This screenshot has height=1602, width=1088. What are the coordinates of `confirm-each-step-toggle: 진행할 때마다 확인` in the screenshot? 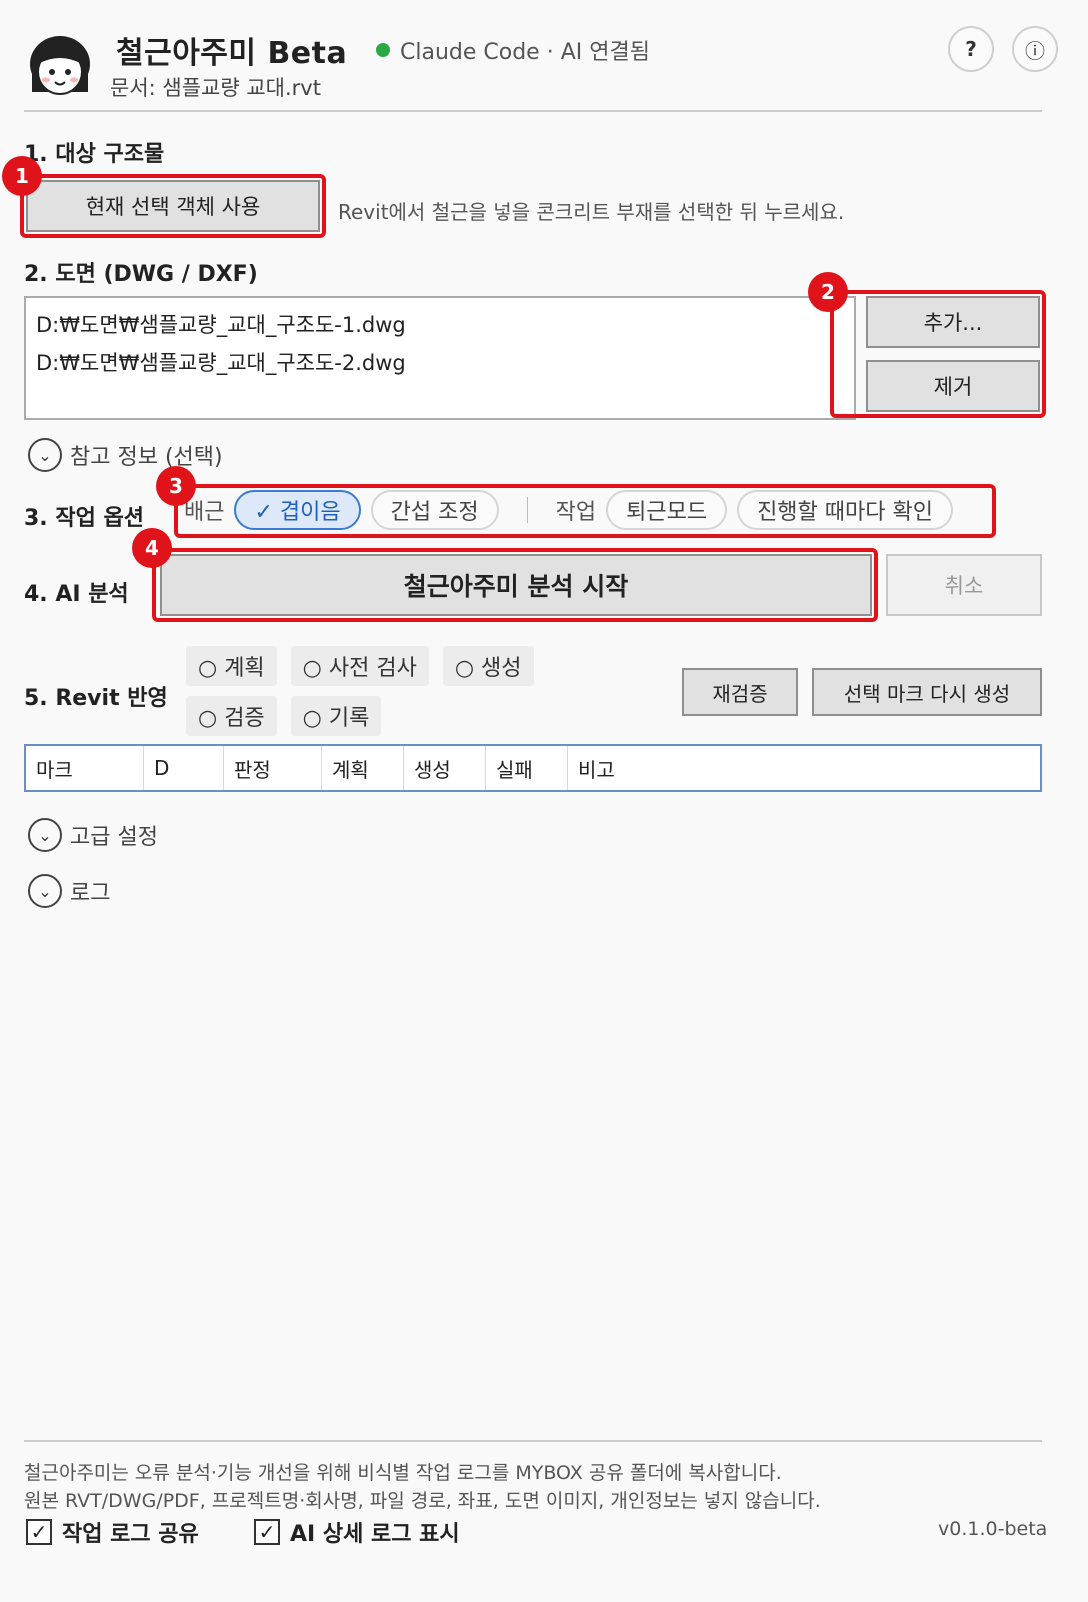 It's located at (845, 510).